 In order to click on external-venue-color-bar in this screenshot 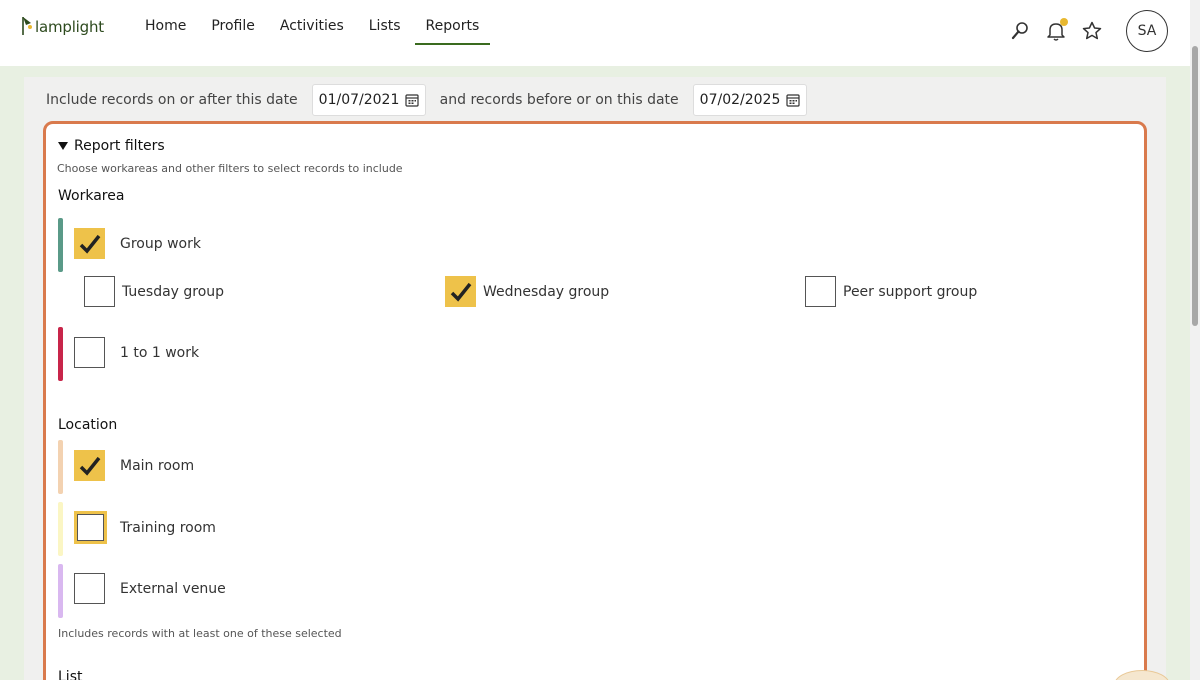, I will do `click(60, 591)`.